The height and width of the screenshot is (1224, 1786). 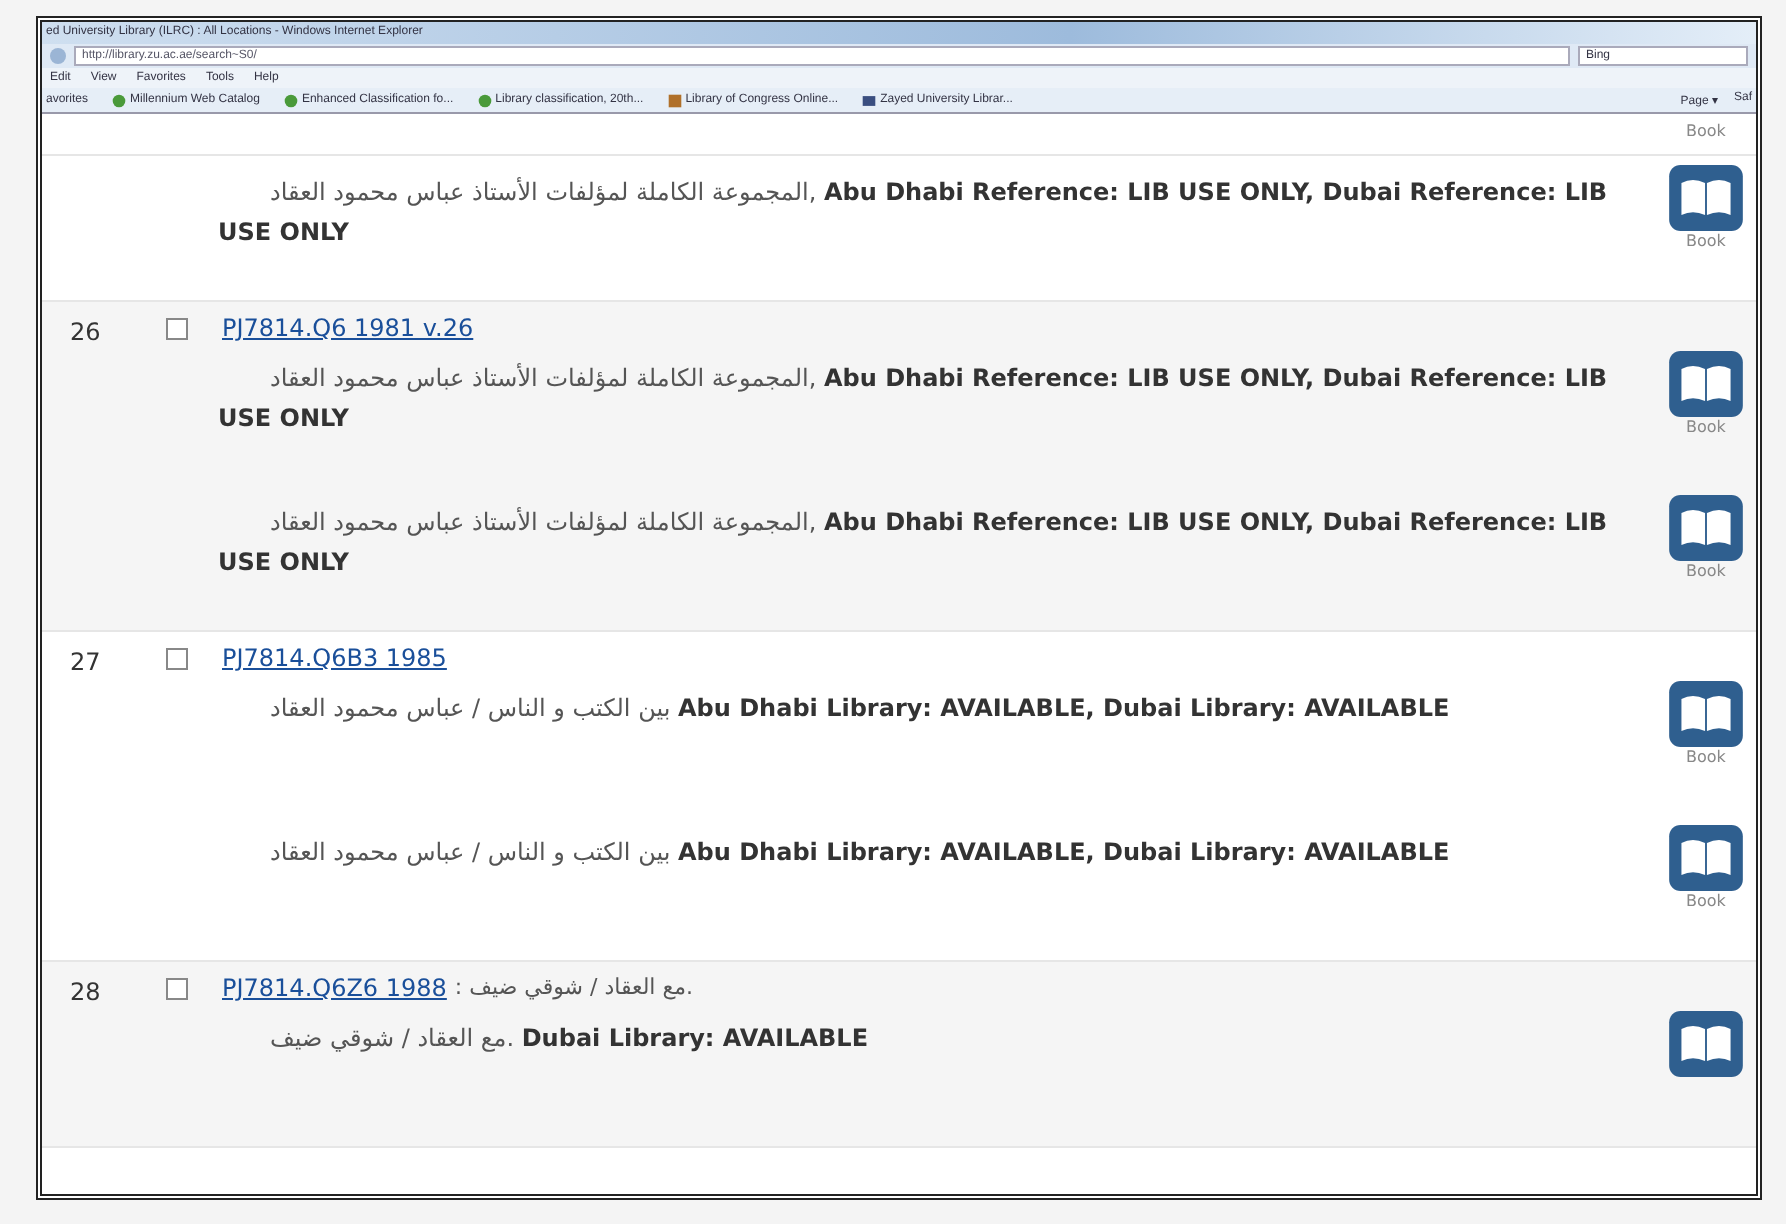 What do you see at coordinates (85, 332) in the screenshot?
I see `result-number: 26` at bounding box center [85, 332].